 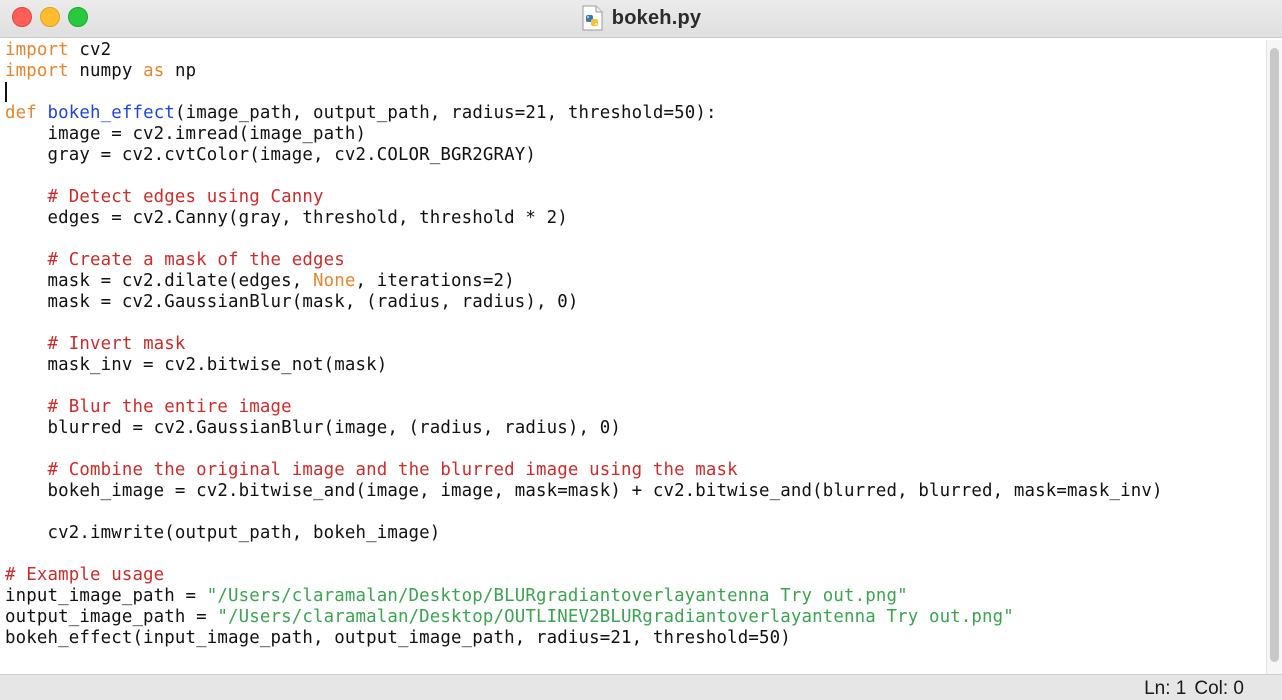 What do you see at coordinates (635, 71) in the screenshot?
I see `code-line: import numpy as np` at bounding box center [635, 71].